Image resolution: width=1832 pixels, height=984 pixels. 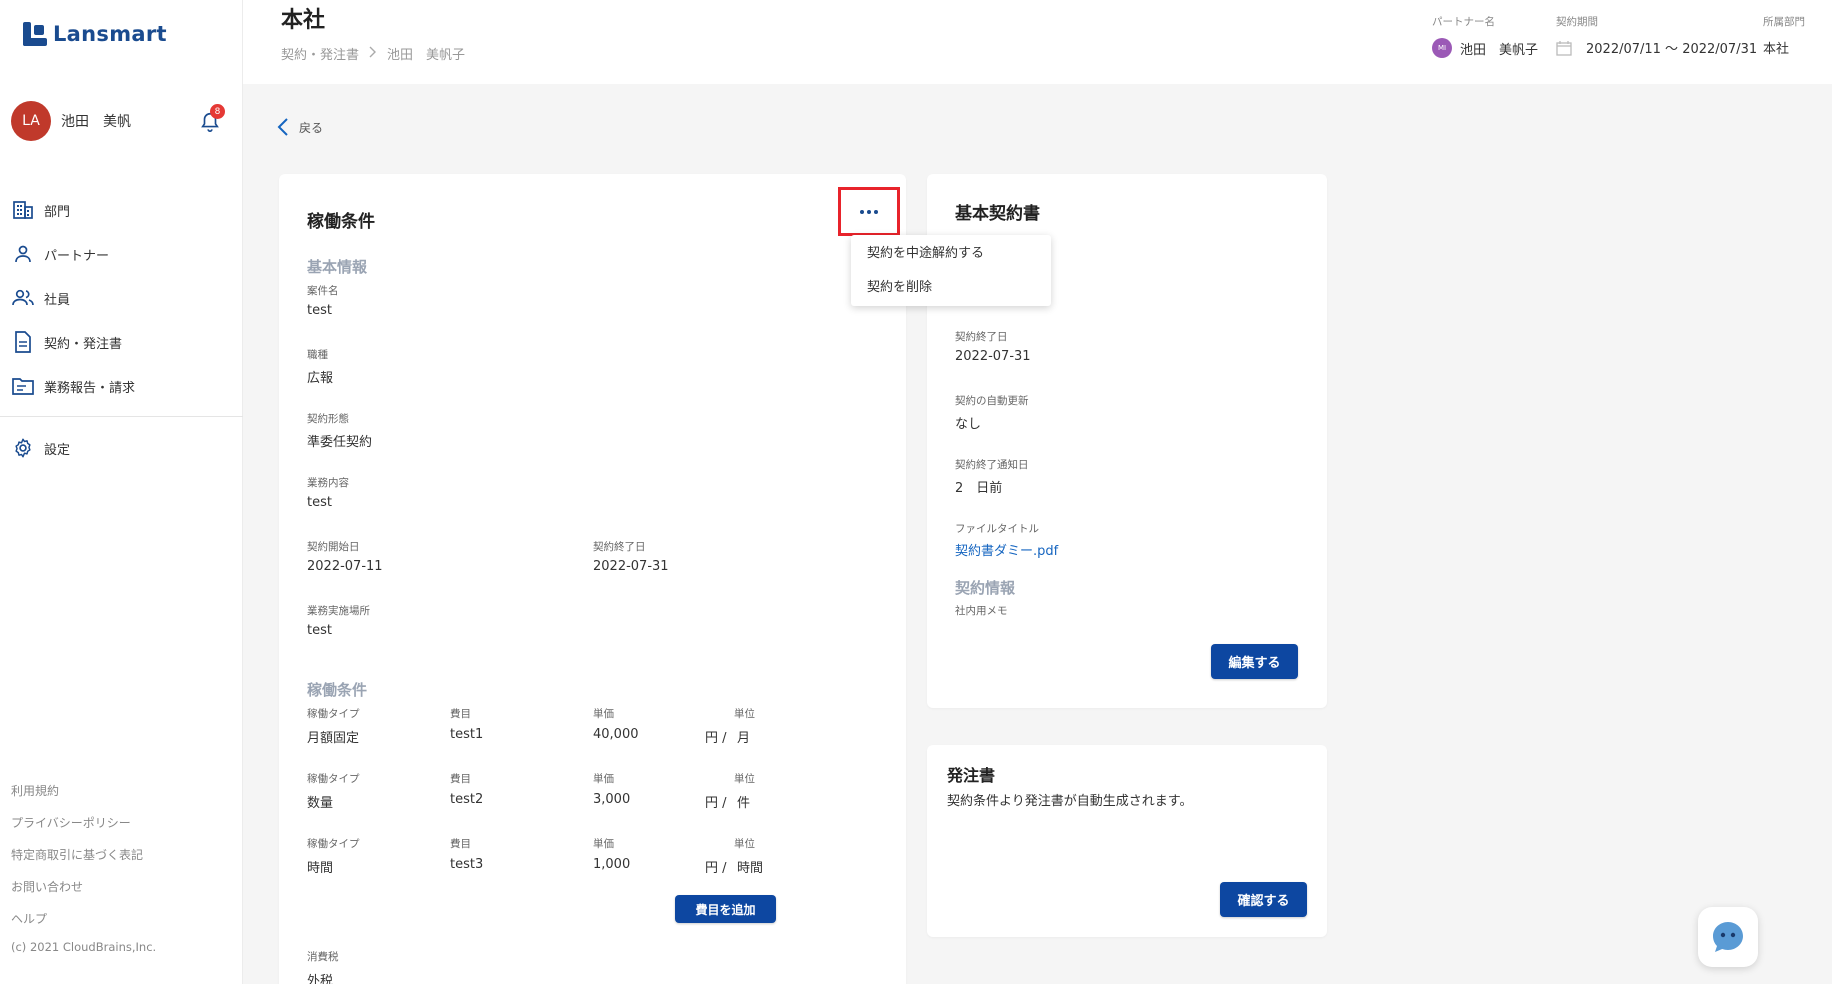 What do you see at coordinates (744, 738) in the screenshot?
I see `unit-value: 月` at bounding box center [744, 738].